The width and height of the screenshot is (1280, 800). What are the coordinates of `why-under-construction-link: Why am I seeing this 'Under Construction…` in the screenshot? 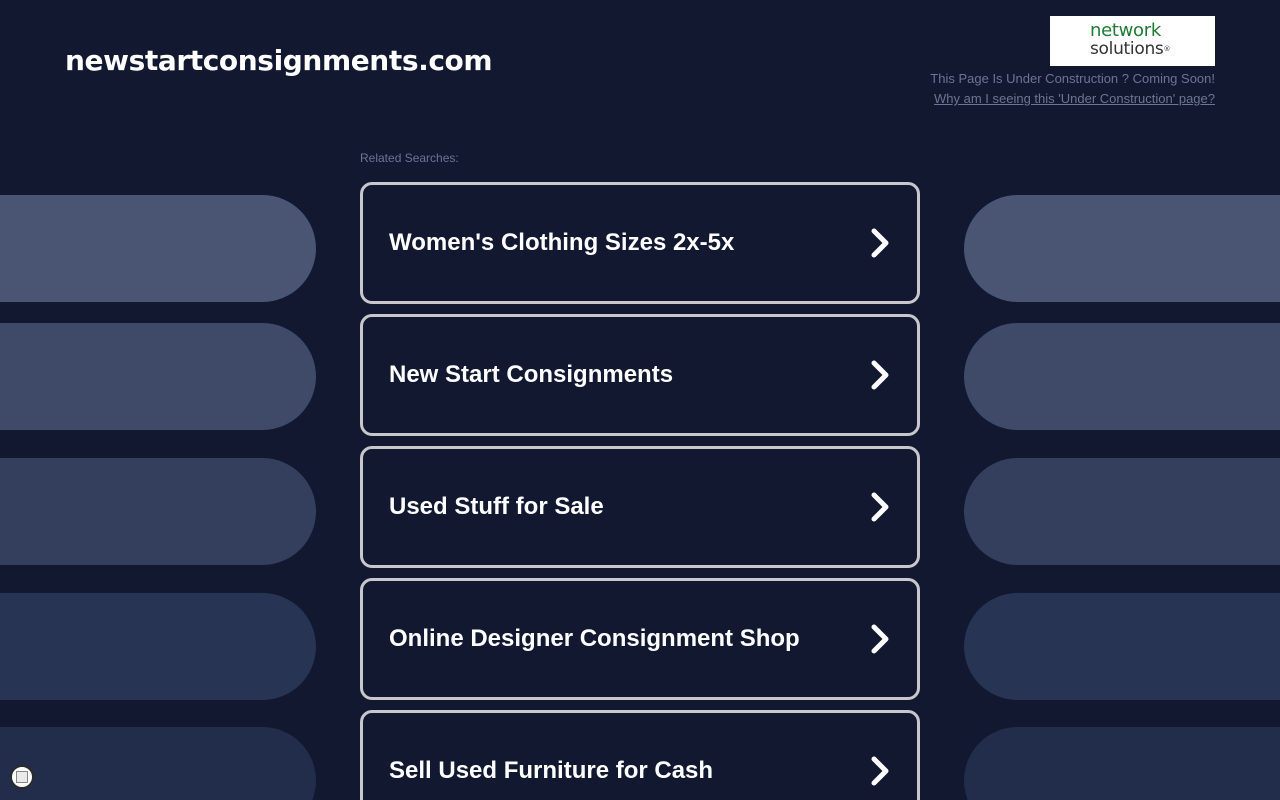 It's located at (1074, 98).